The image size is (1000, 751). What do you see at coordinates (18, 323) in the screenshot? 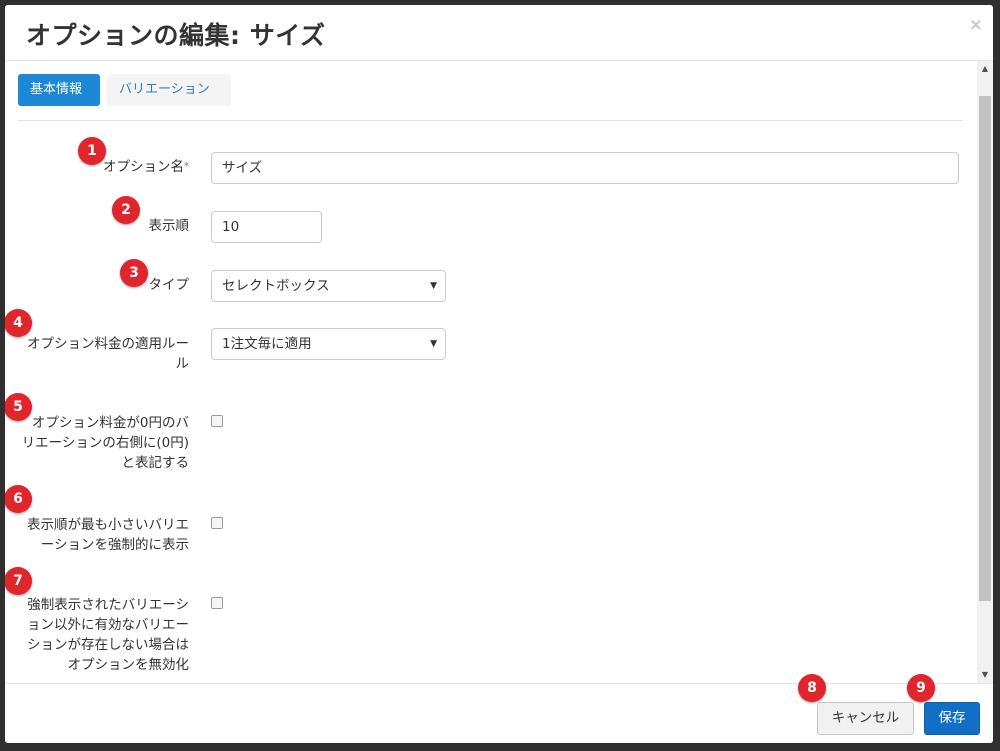
I see `annotation-badge-4: 4` at bounding box center [18, 323].